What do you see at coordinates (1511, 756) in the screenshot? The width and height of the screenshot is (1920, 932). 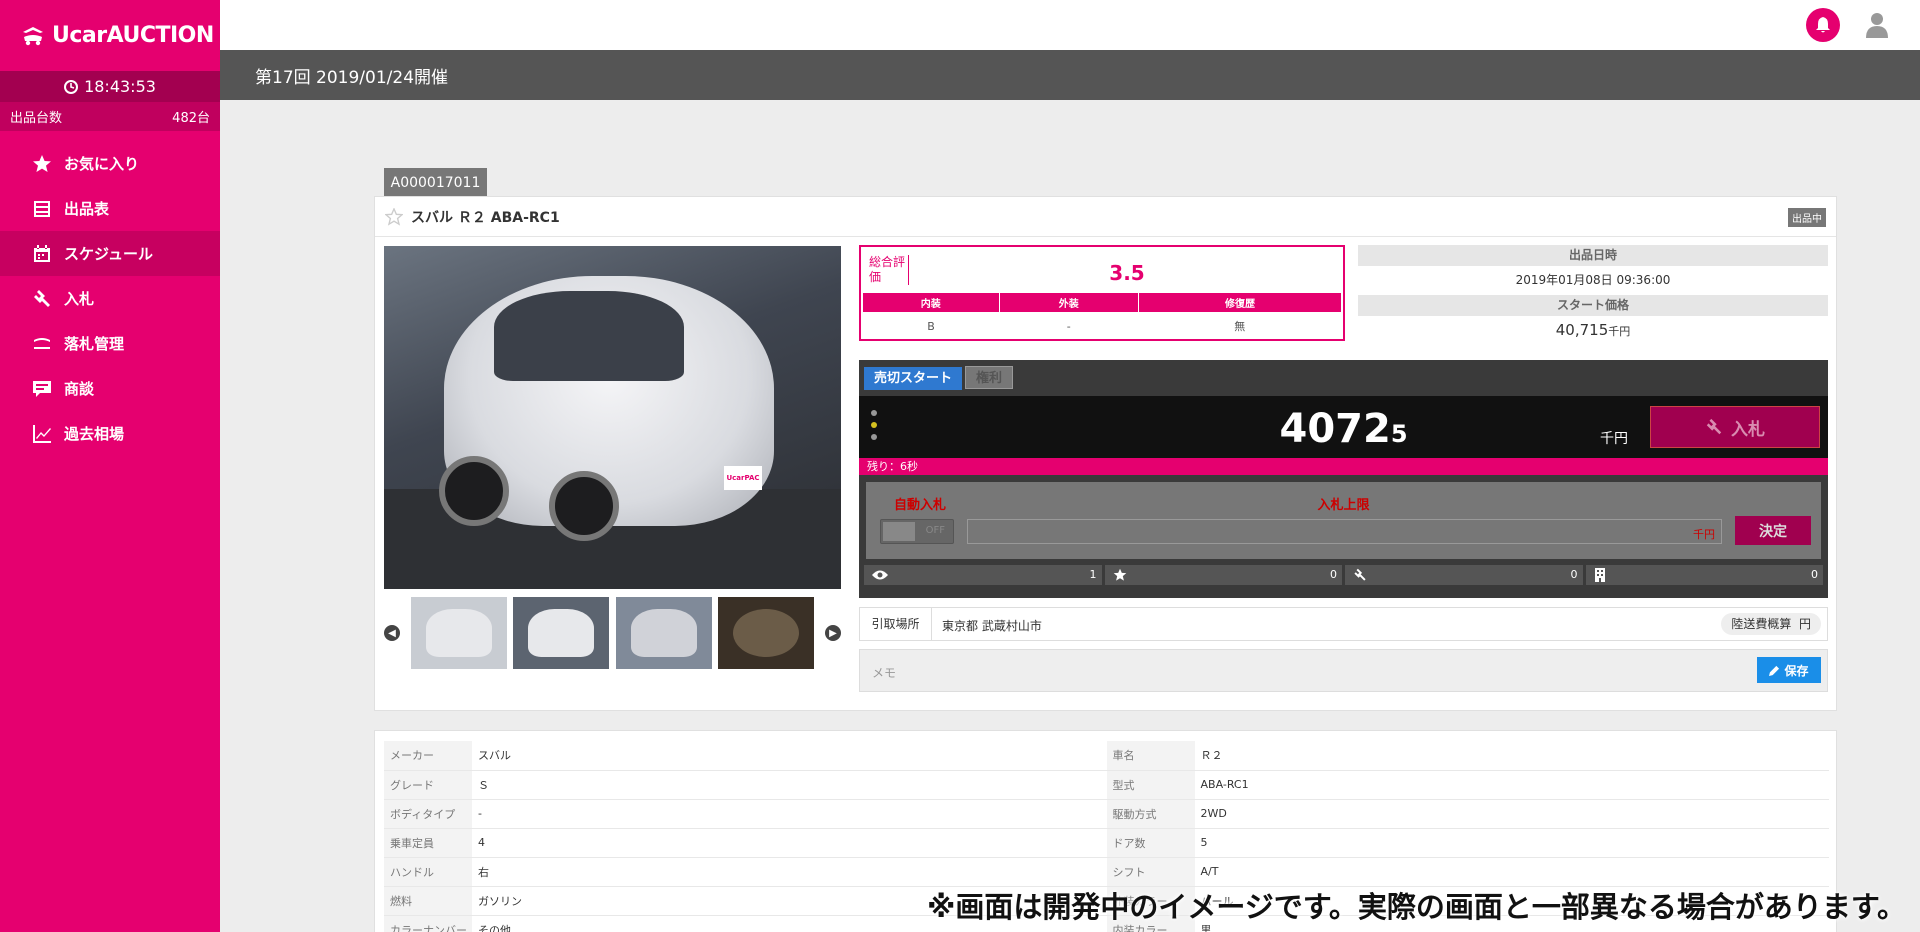 I see `detail-value: Ｒ２` at bounding box center [1511, 756].